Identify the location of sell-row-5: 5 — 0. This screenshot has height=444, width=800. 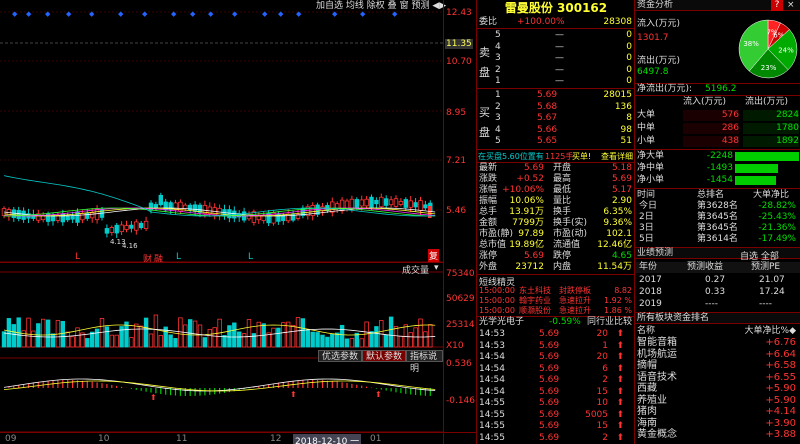
(555, 35).